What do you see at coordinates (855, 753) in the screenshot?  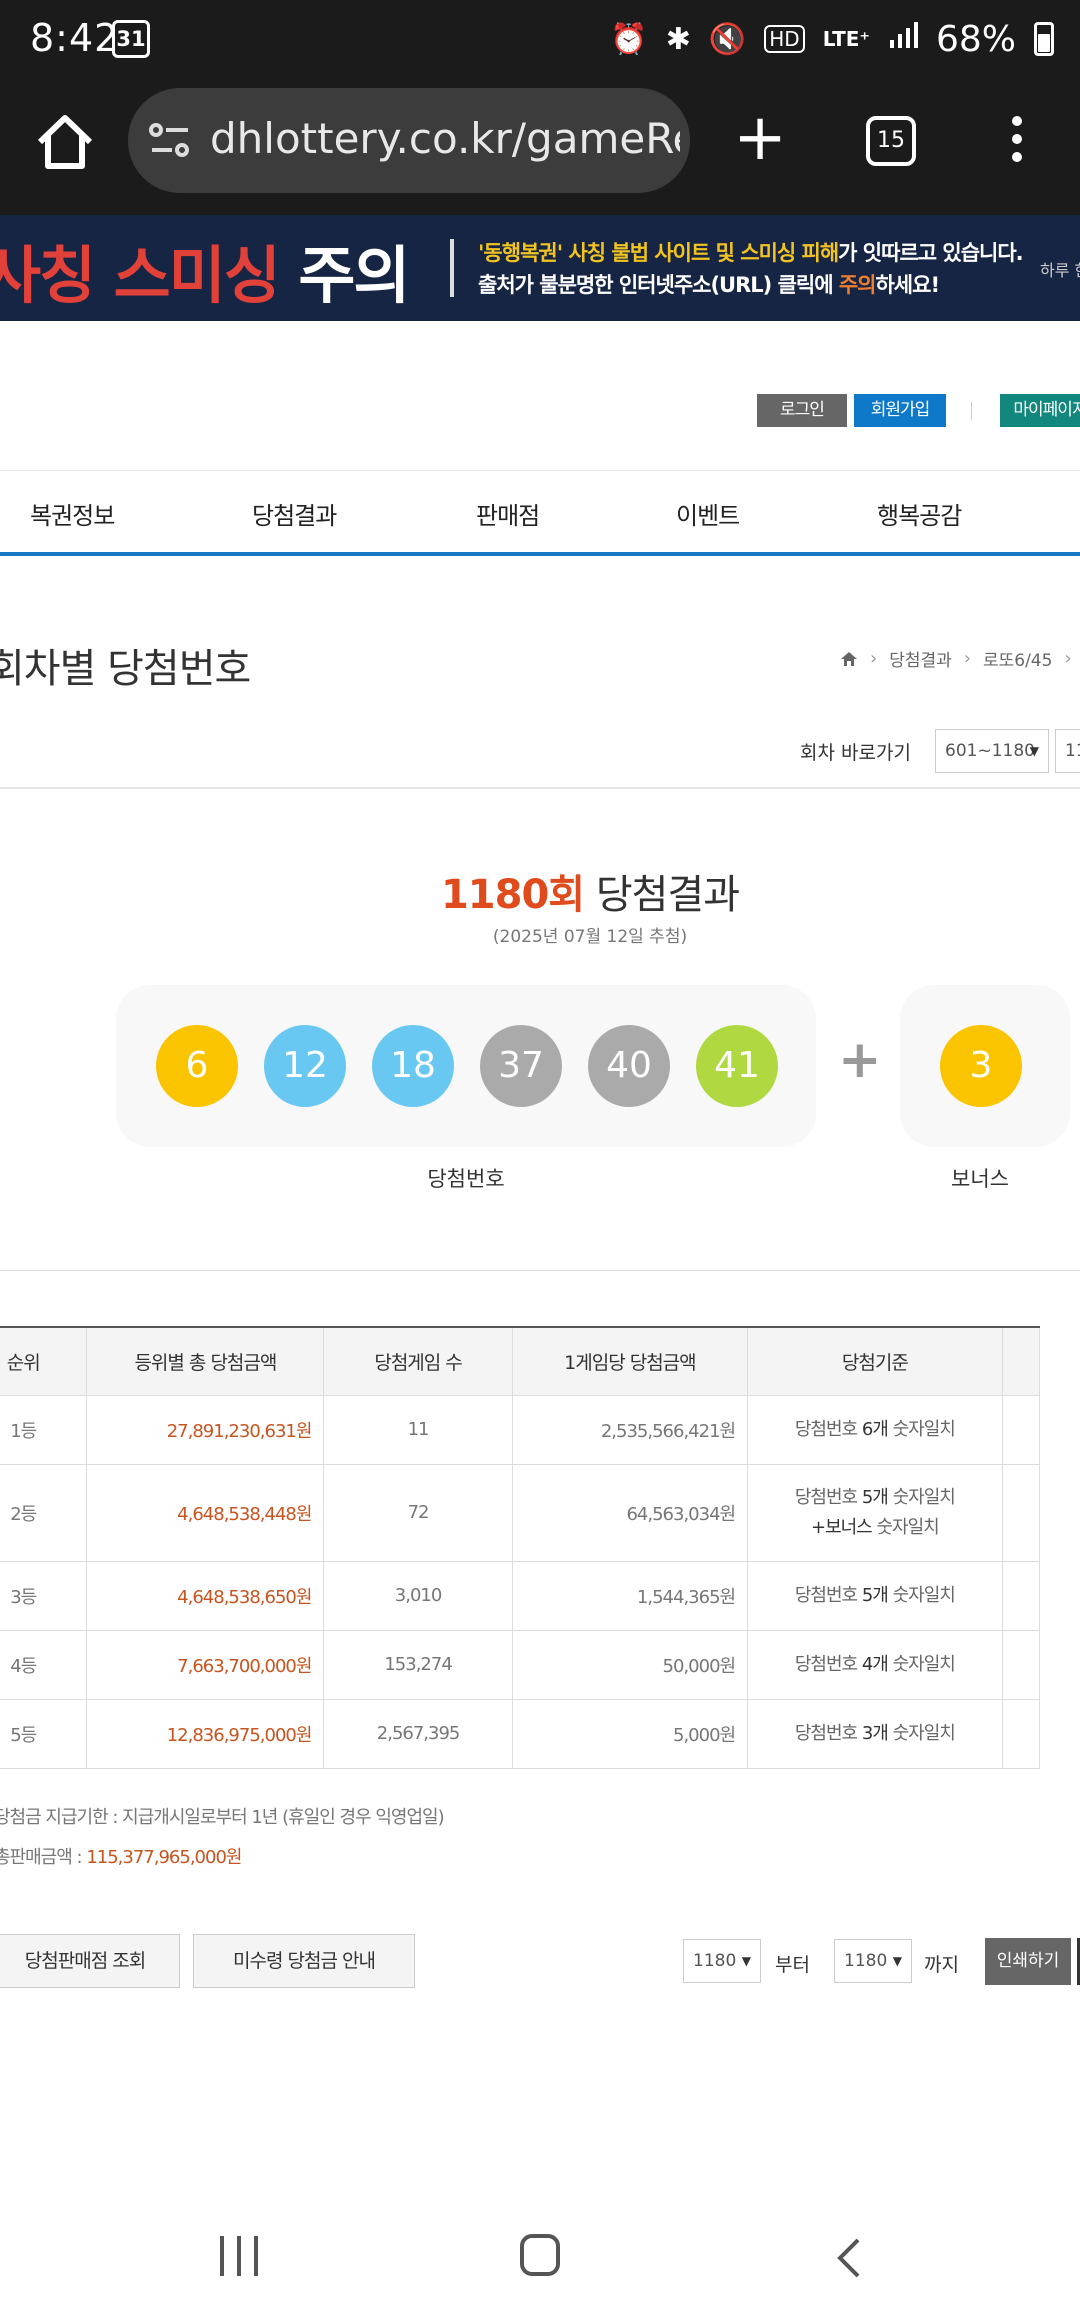 I see `round-goto-label: 회차 바로가기` at bounding box center [855, 753].